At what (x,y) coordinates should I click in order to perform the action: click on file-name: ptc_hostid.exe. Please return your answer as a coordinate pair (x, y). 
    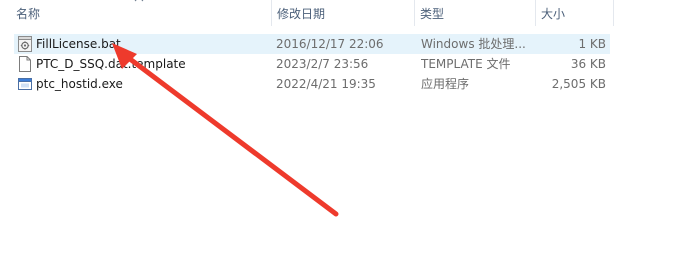
    Looking at the image, I should click on (156, 84).